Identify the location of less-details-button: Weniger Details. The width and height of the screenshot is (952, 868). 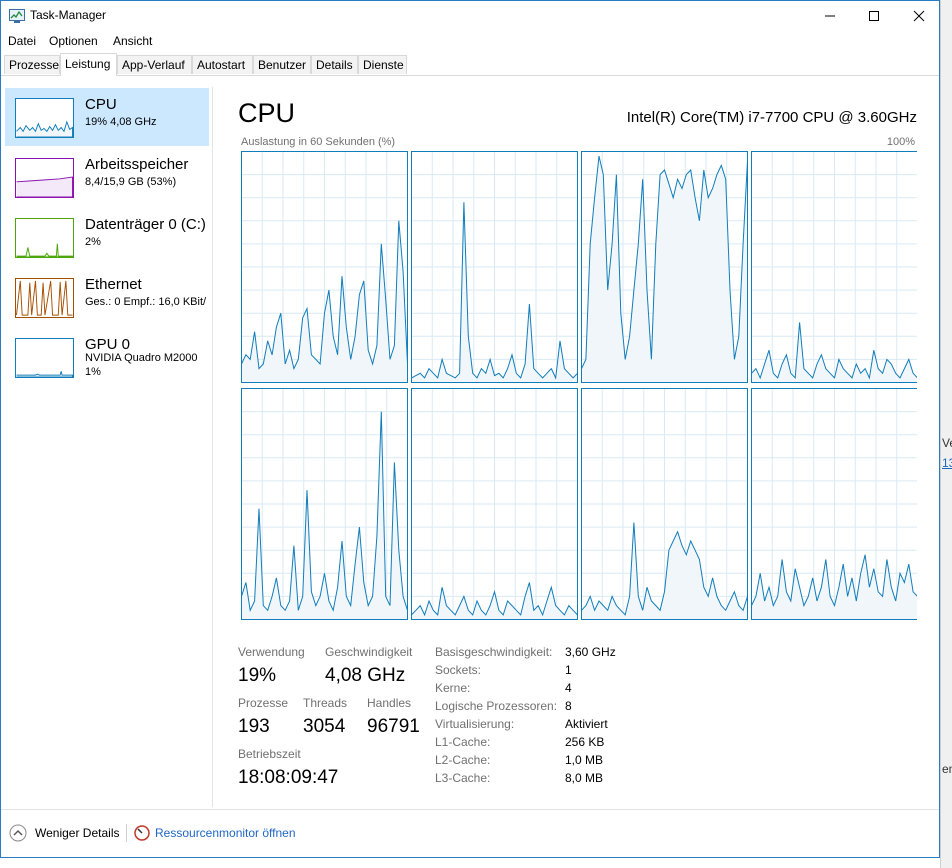
(77, 833).